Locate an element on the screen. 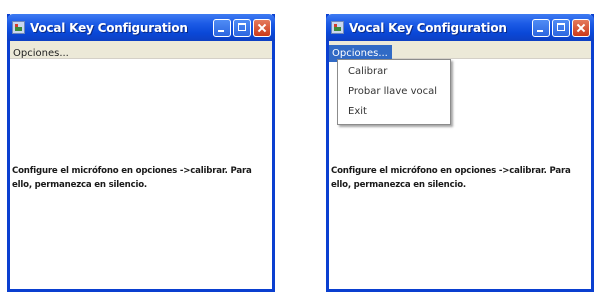 The image size is (597, 293). menu-item-calibrar: Calibrar is located at coordinates (394, 72).